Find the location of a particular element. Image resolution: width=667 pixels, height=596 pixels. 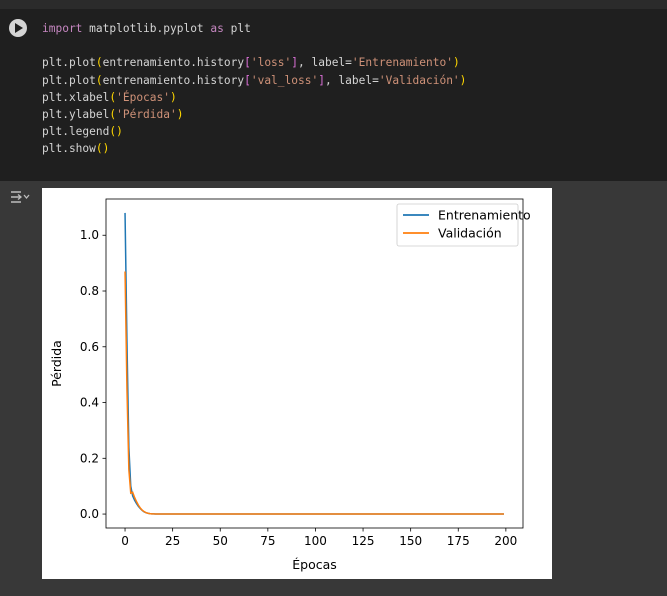

notebook-top-bar is located at coordinates (333, 4).